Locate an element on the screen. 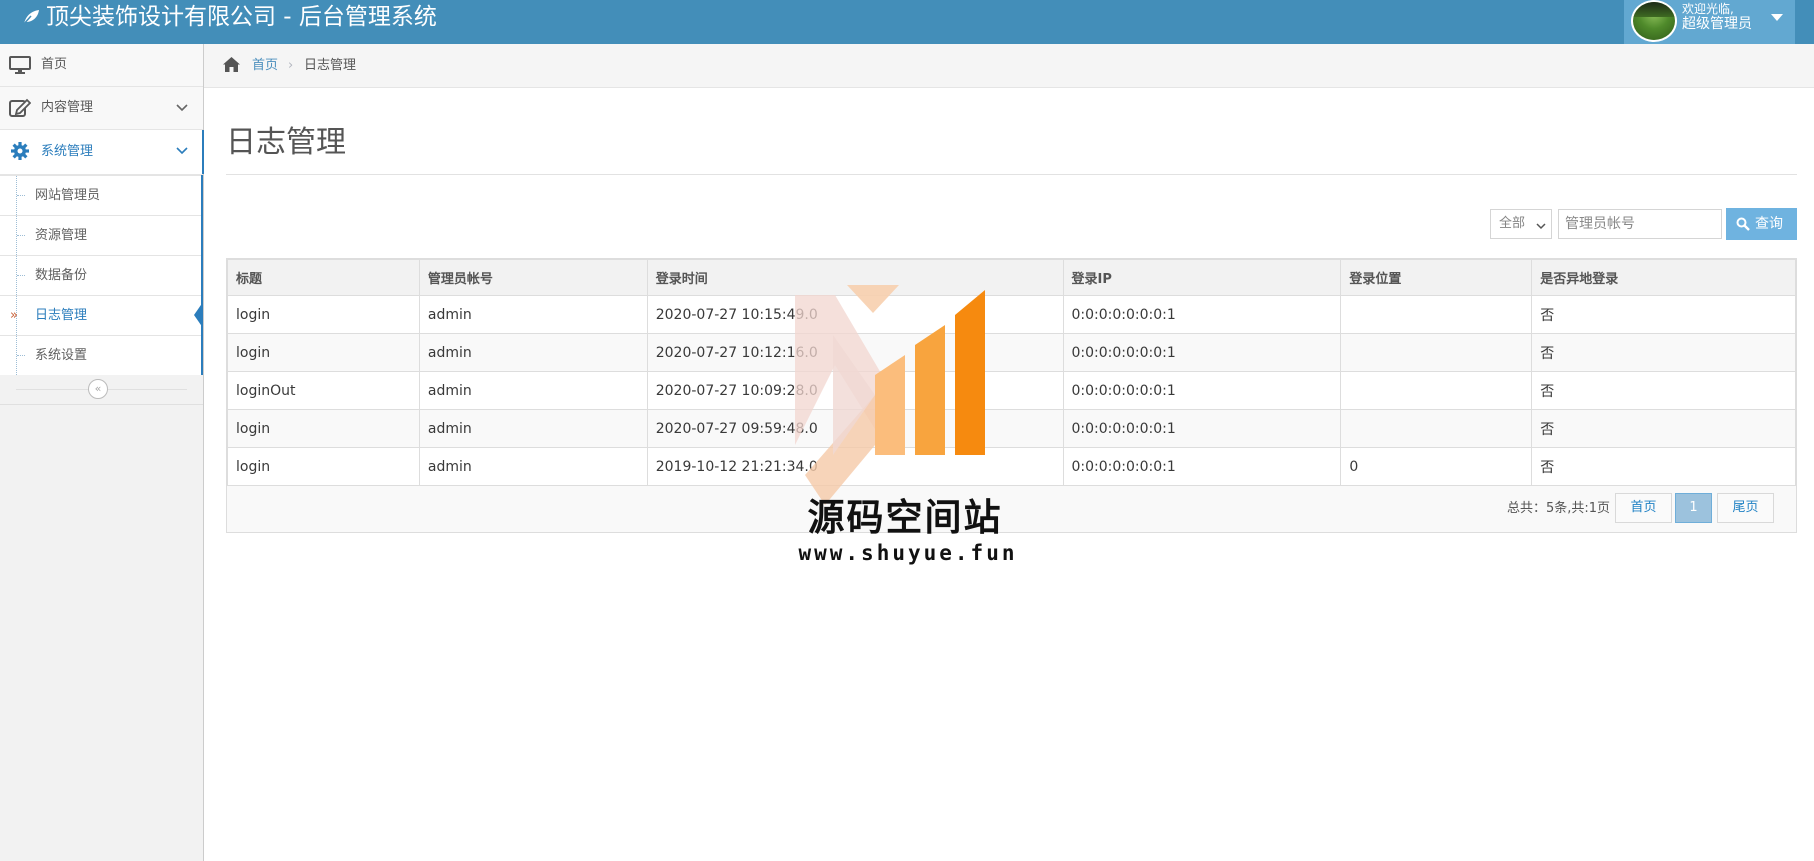  pagination-summary: 总共：5条,共:1页 is located at coordinates (1558, 508).